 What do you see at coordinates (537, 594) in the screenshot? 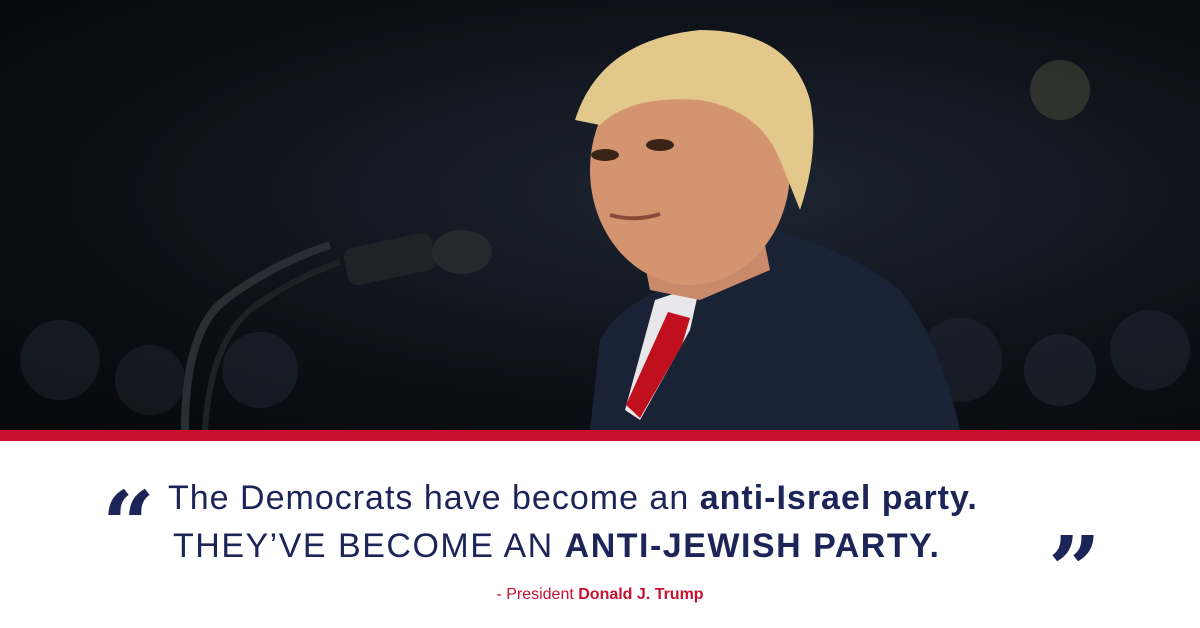
I see `attribution-prefix: - President` at bounding box center [537, 594].